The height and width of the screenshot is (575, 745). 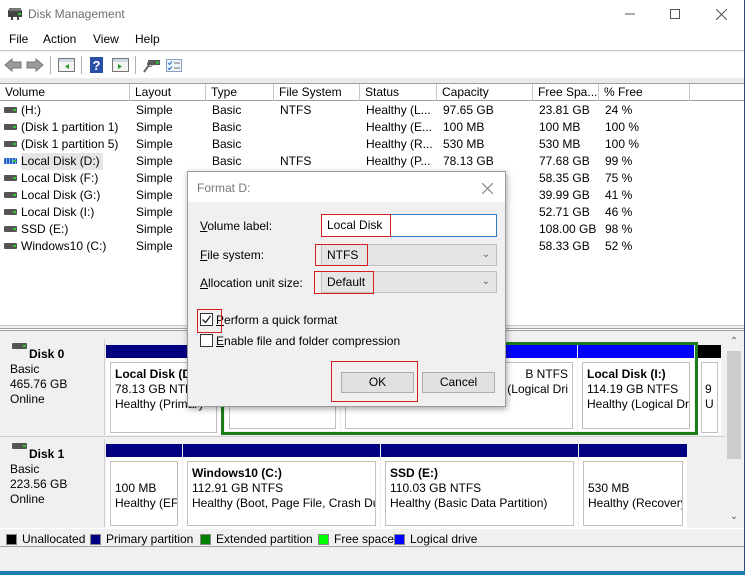 What do you see at coordinates (633, 389) in the screenshot?
I see `partition-size: 114.19 GB NTFS` at bounding box center [633, 389].